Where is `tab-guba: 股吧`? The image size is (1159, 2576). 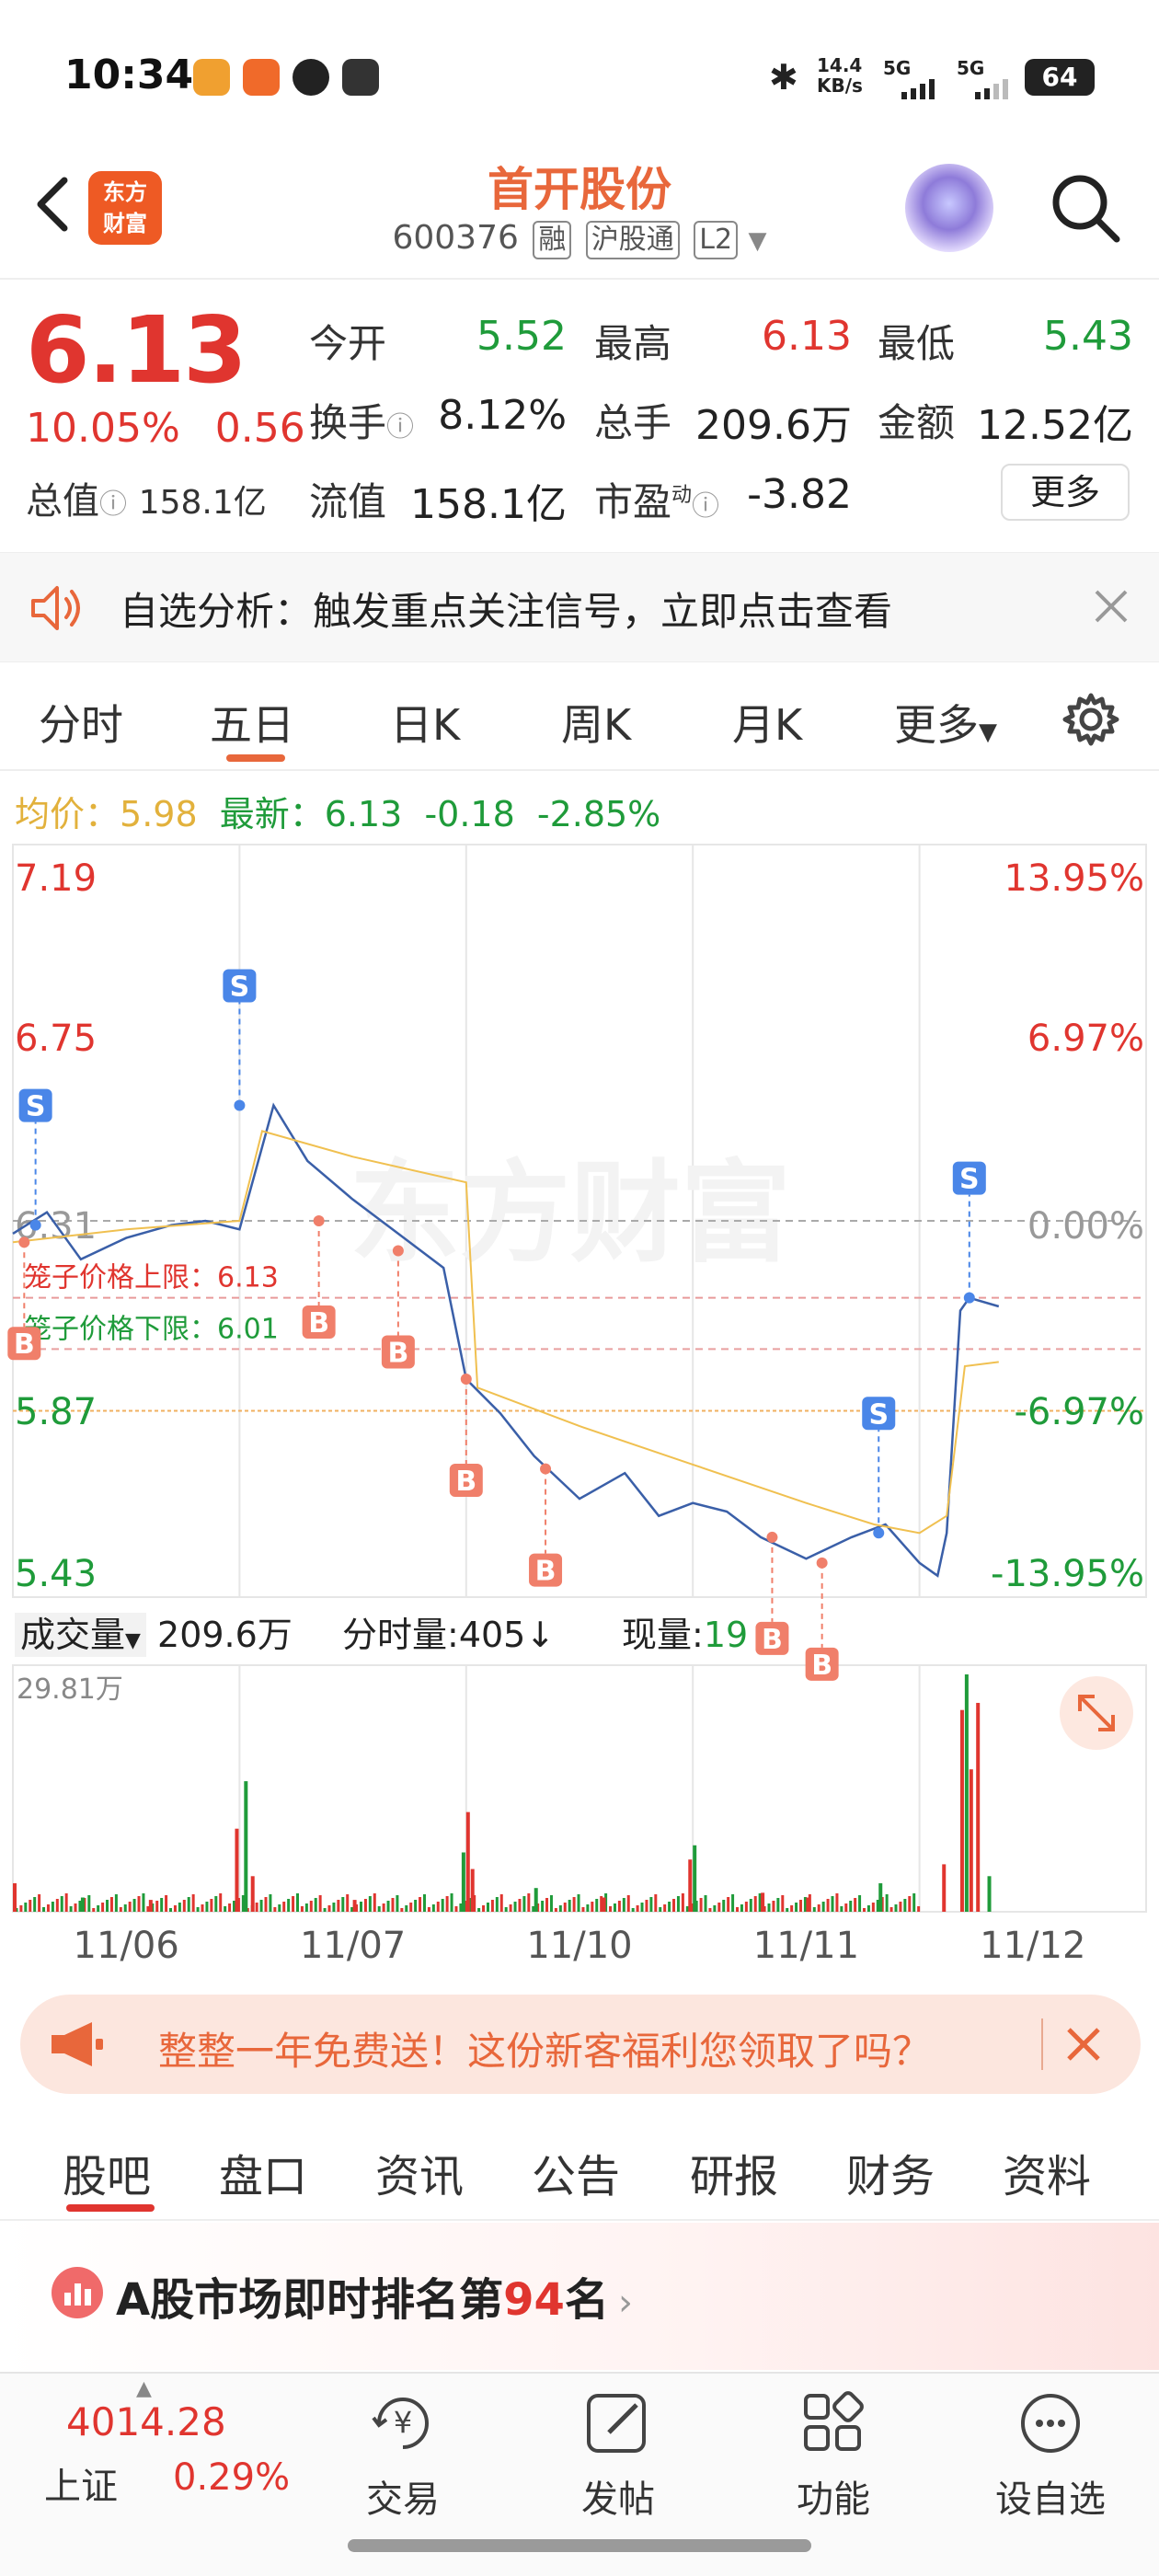
tab-guba: 股吧 is located at coordinates (107, 2172).